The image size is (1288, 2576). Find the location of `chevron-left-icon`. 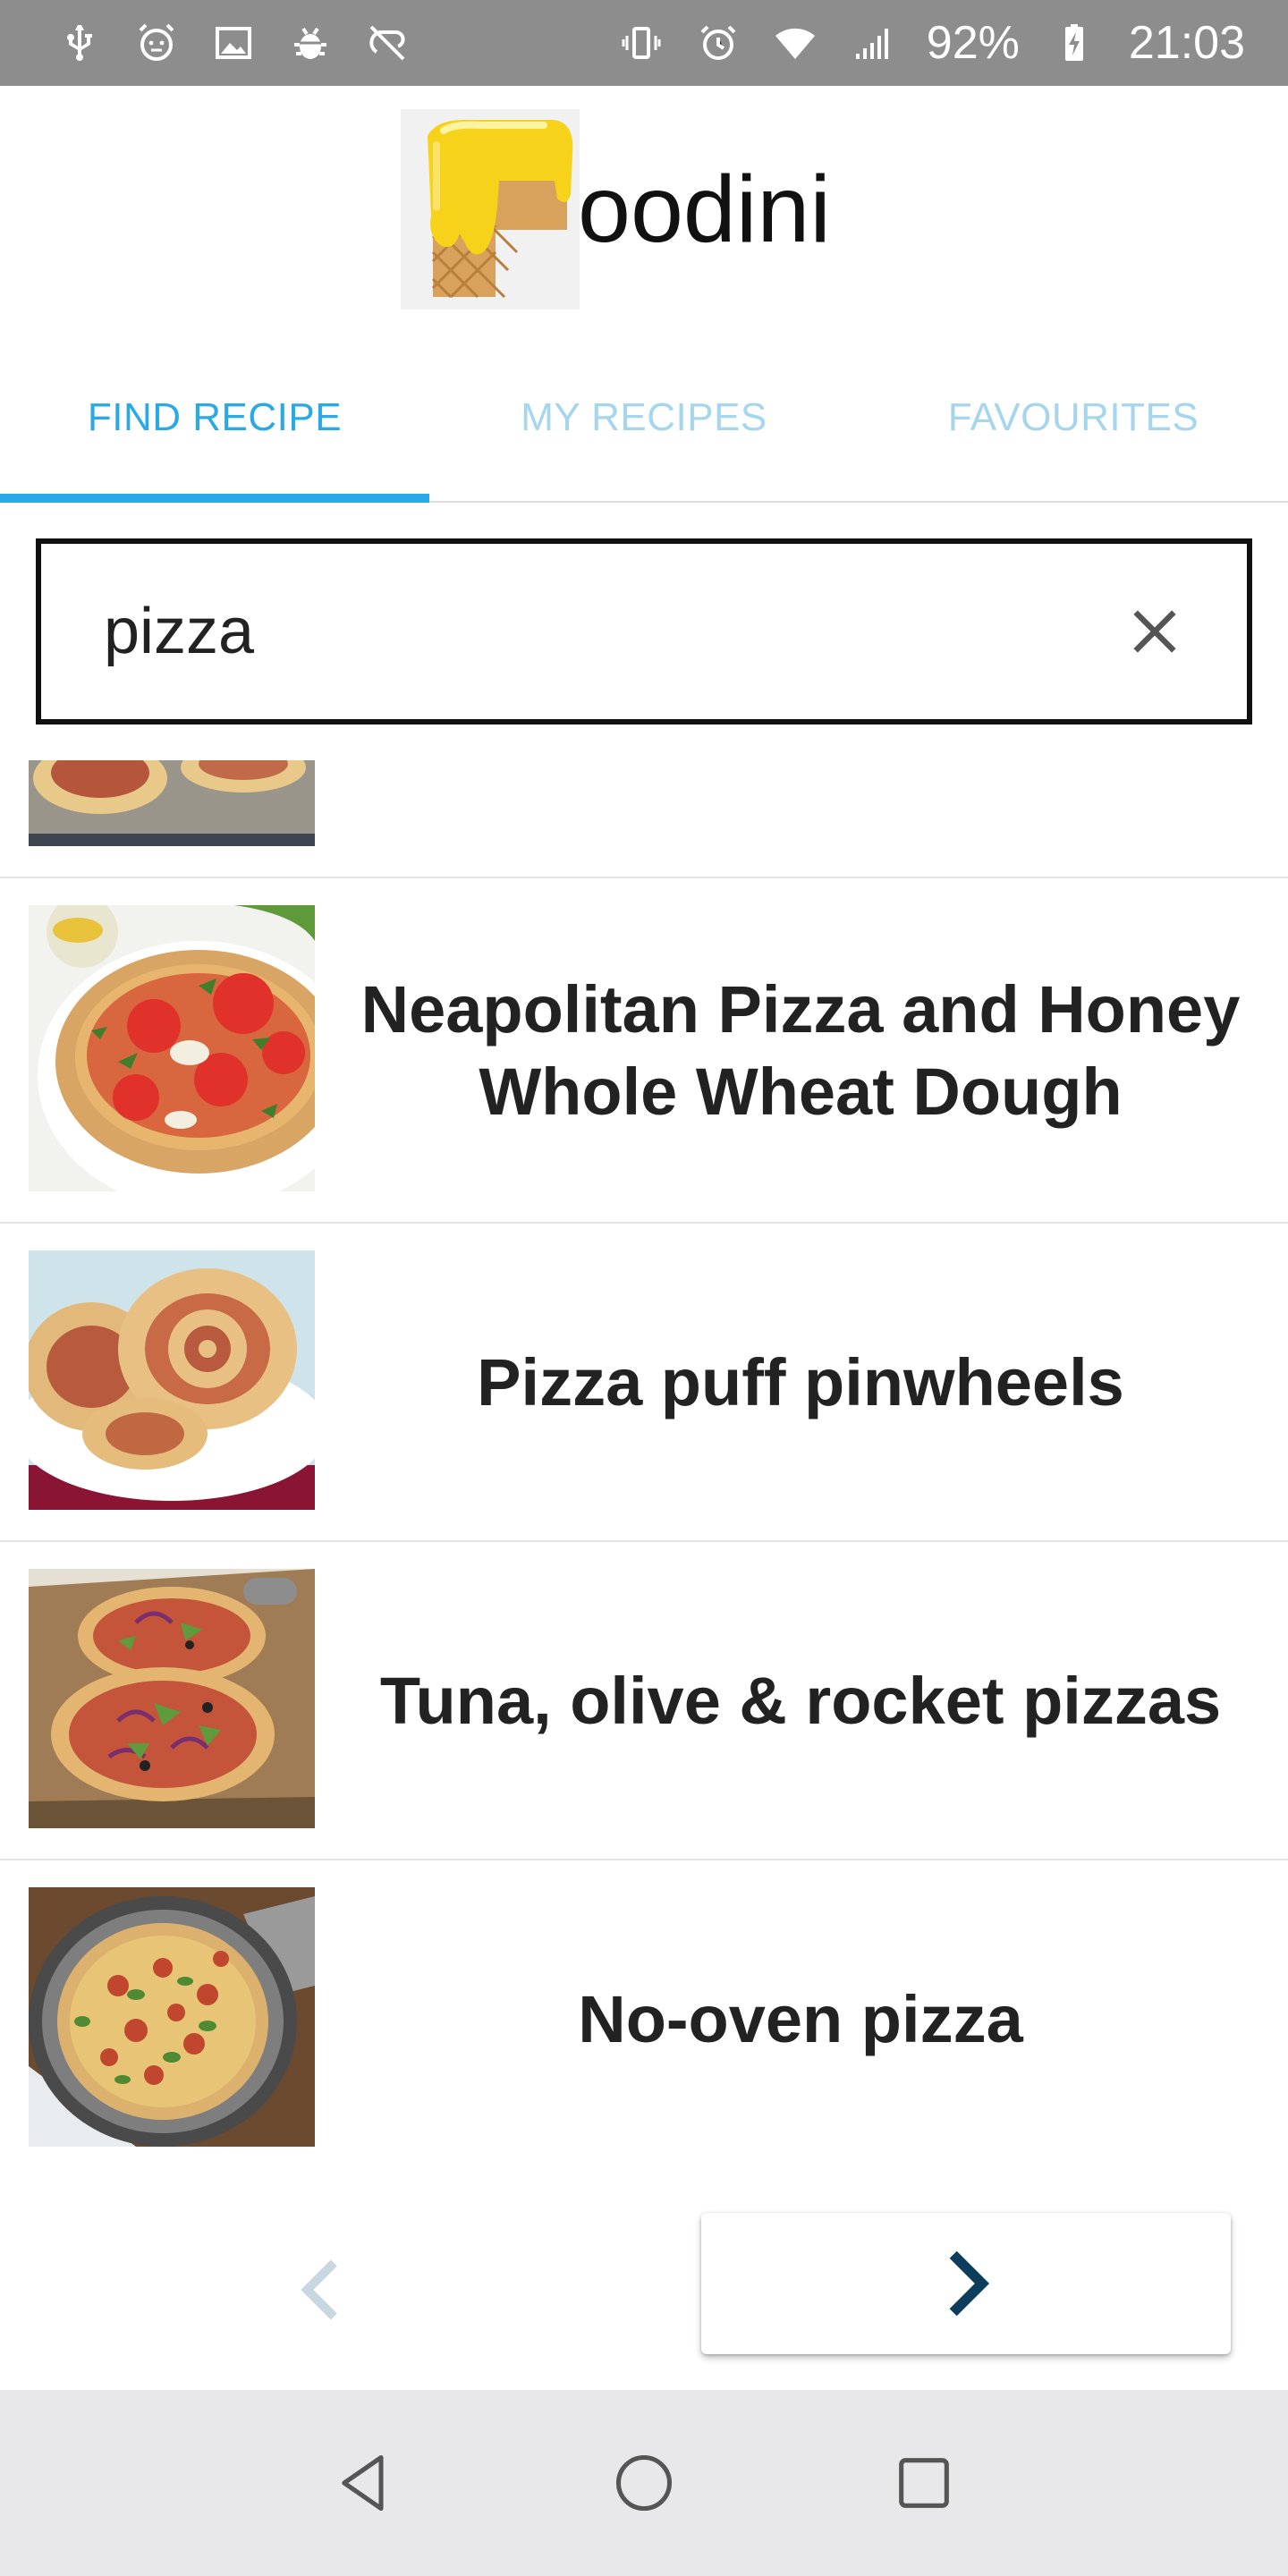

chevron-left-icon is located at coordinates (319, 2289).